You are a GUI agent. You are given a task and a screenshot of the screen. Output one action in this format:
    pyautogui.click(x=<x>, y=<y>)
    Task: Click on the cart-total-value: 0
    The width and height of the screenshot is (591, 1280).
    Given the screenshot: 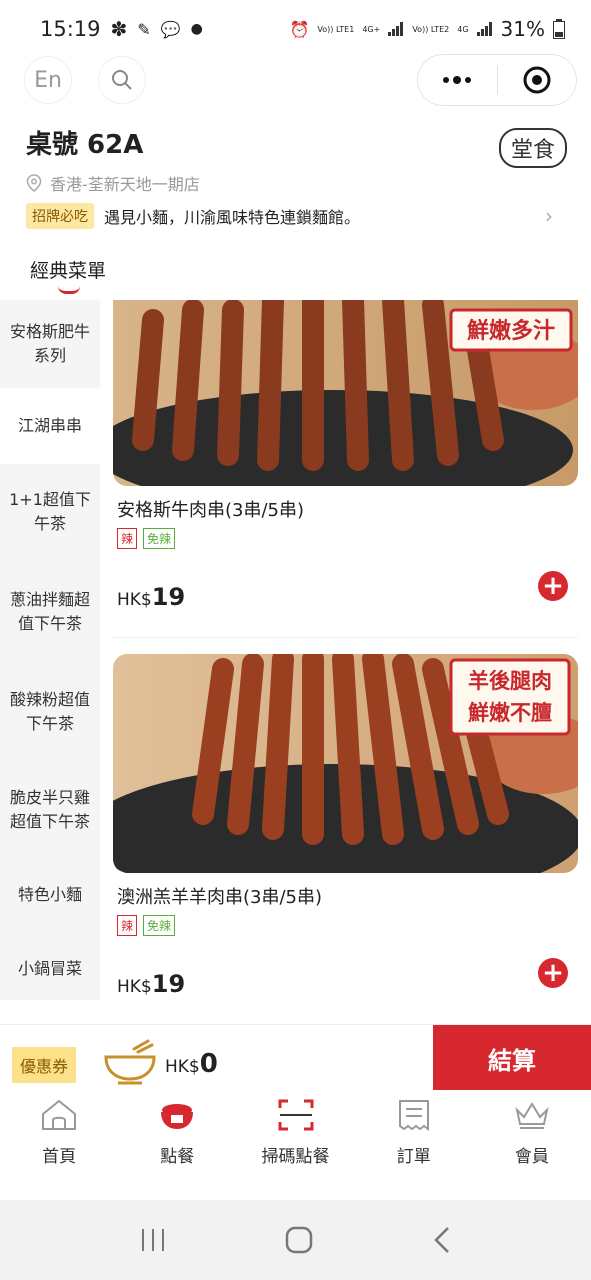 What is the action you would take?
    pyautogui.click(x=208, y=1064)
    